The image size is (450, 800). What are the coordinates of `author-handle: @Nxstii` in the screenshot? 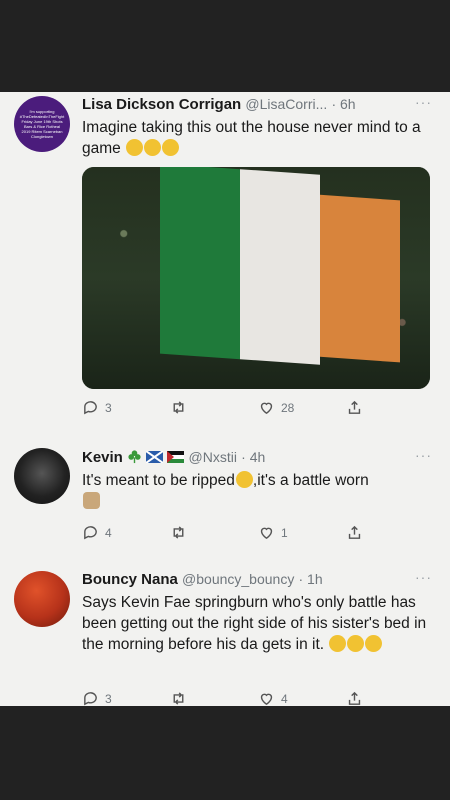 It's located at (213, 457).